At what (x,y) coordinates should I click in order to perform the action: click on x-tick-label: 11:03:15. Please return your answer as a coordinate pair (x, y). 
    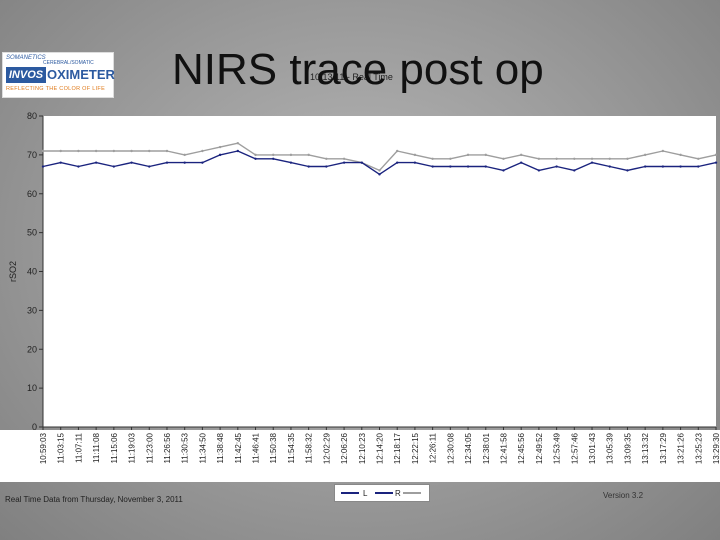
    Looking at the image, I should click on (61, 447).